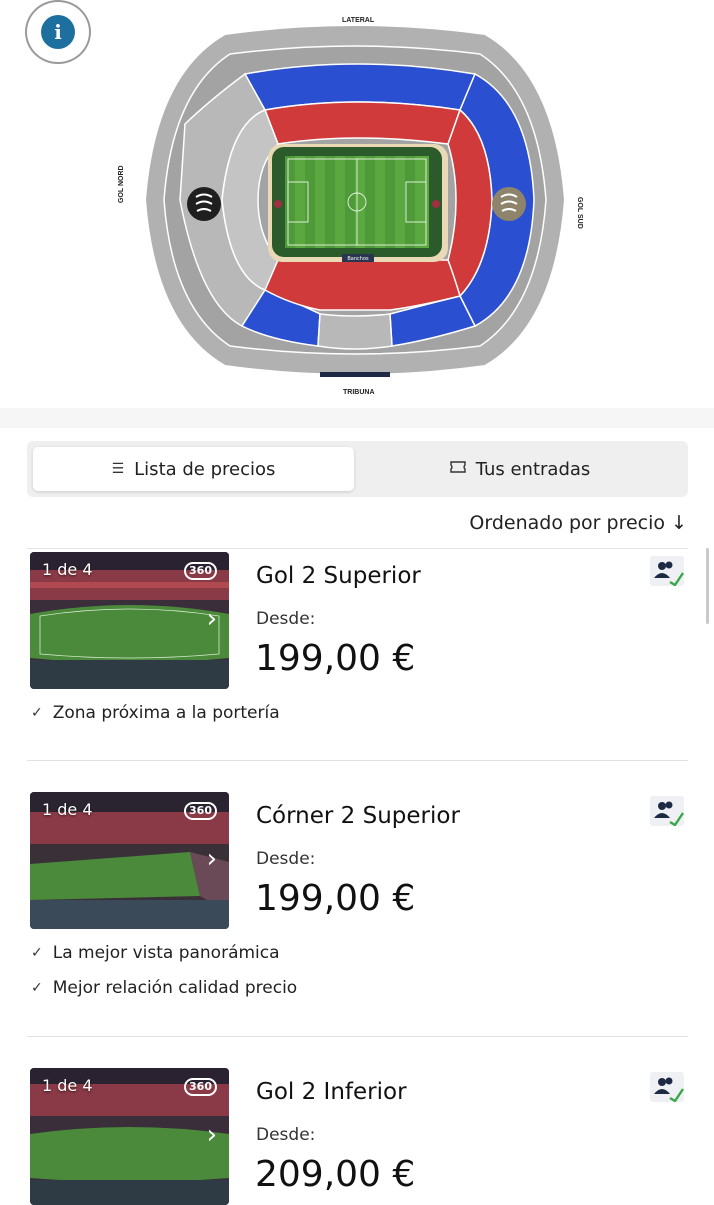  I want to click on tab-price-list: ☰ Lista de precios, so click(193, 469).